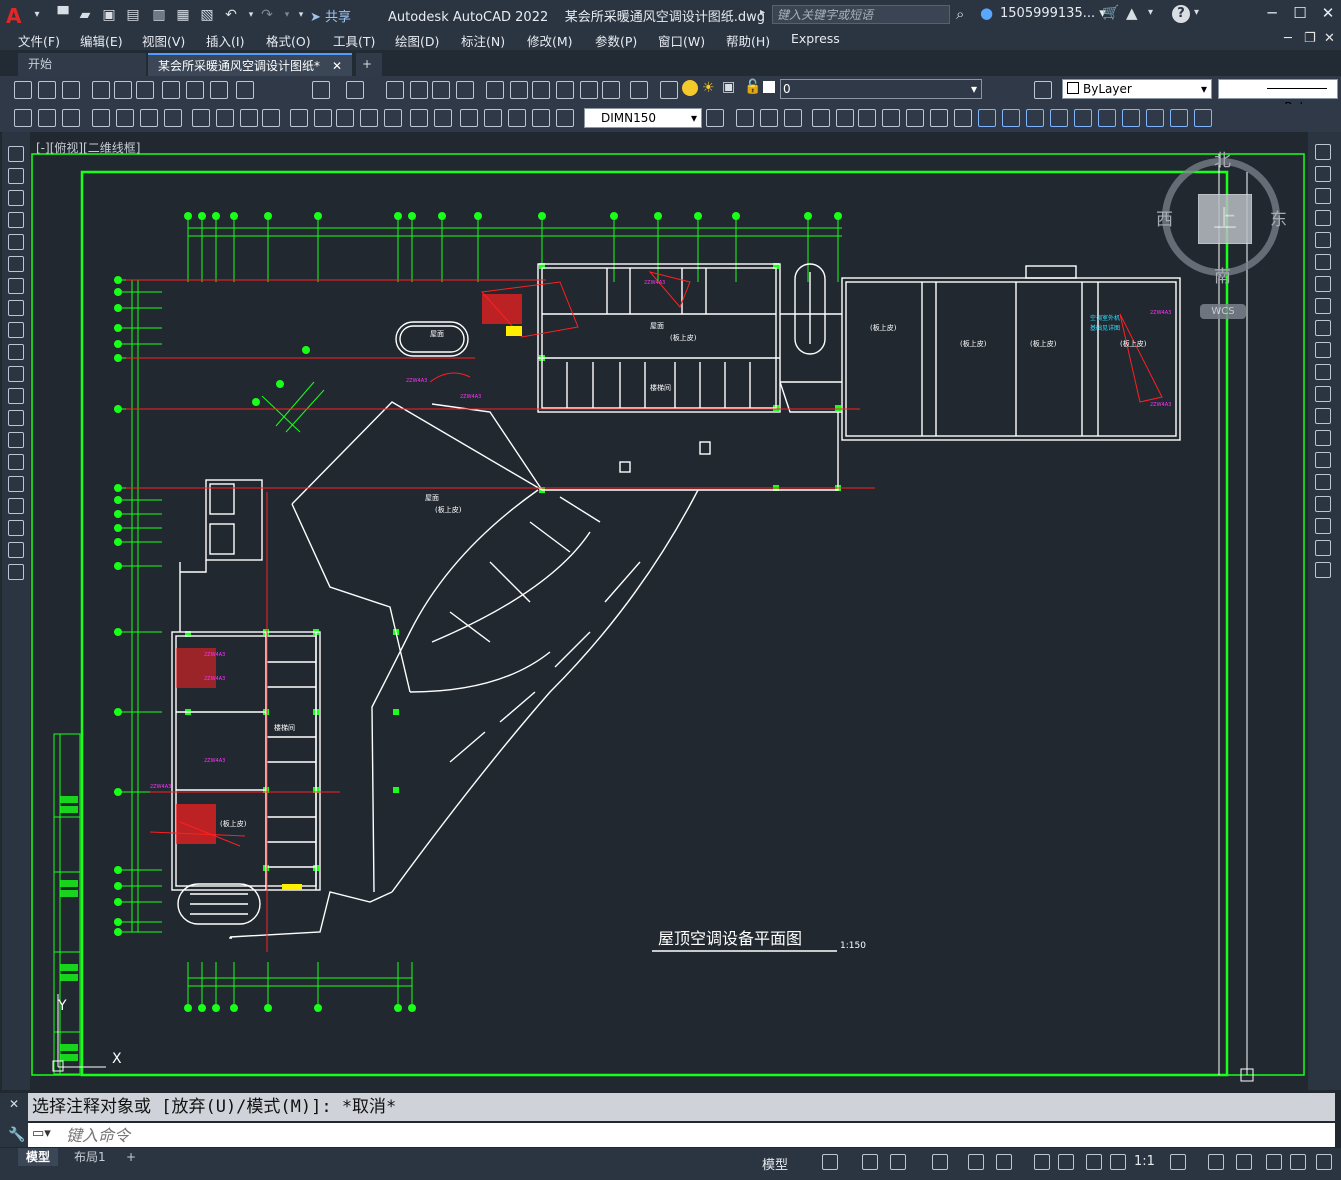 Image resolution: width=1341 pixels, height=1180 pixels. What do you see at coordinates (173, 118) in the screenshot?
I see `dim-diameter-icon` at bounding box center [173, 118].